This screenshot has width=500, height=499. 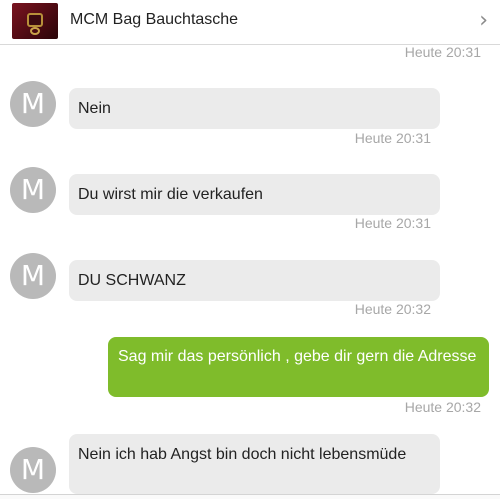 What do you see at coordinates (483, 20) in the screenshot?
I see `chevron-right-icon: ›` at bounding box center [483, 20].